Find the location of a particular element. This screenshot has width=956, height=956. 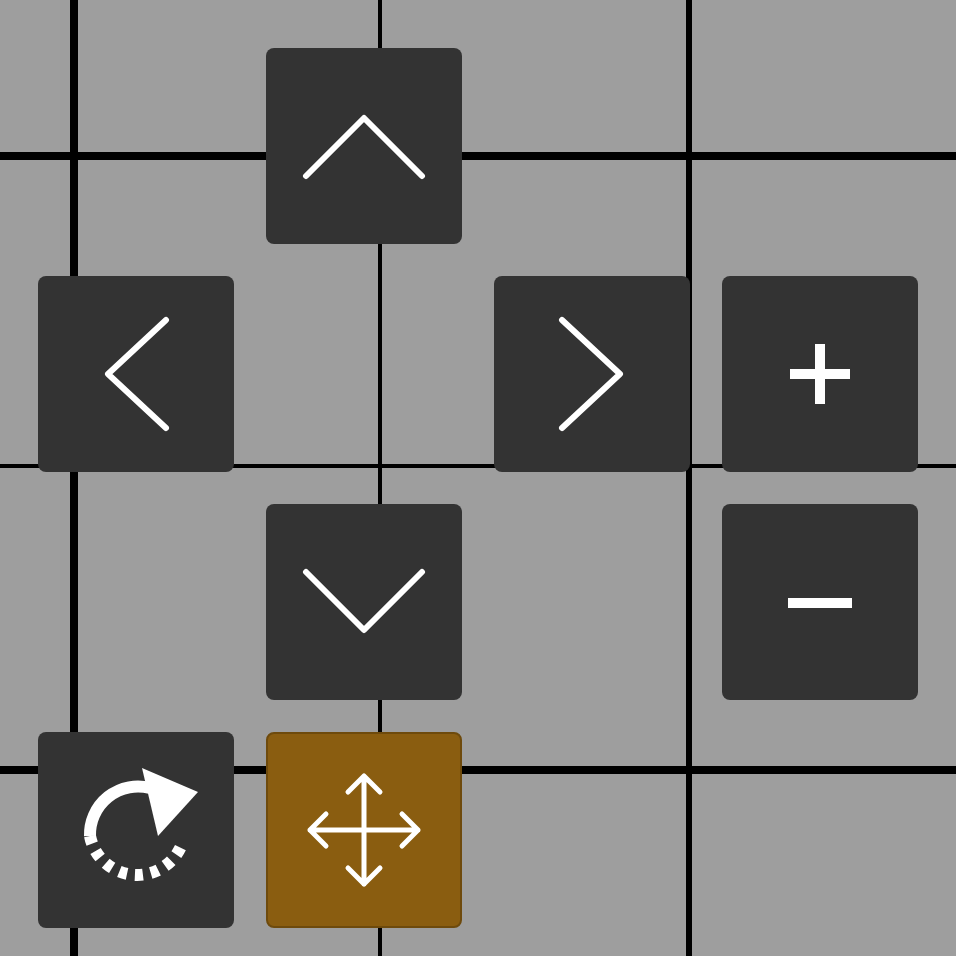

chevron-right-icon is located at coordinates (592, 374).